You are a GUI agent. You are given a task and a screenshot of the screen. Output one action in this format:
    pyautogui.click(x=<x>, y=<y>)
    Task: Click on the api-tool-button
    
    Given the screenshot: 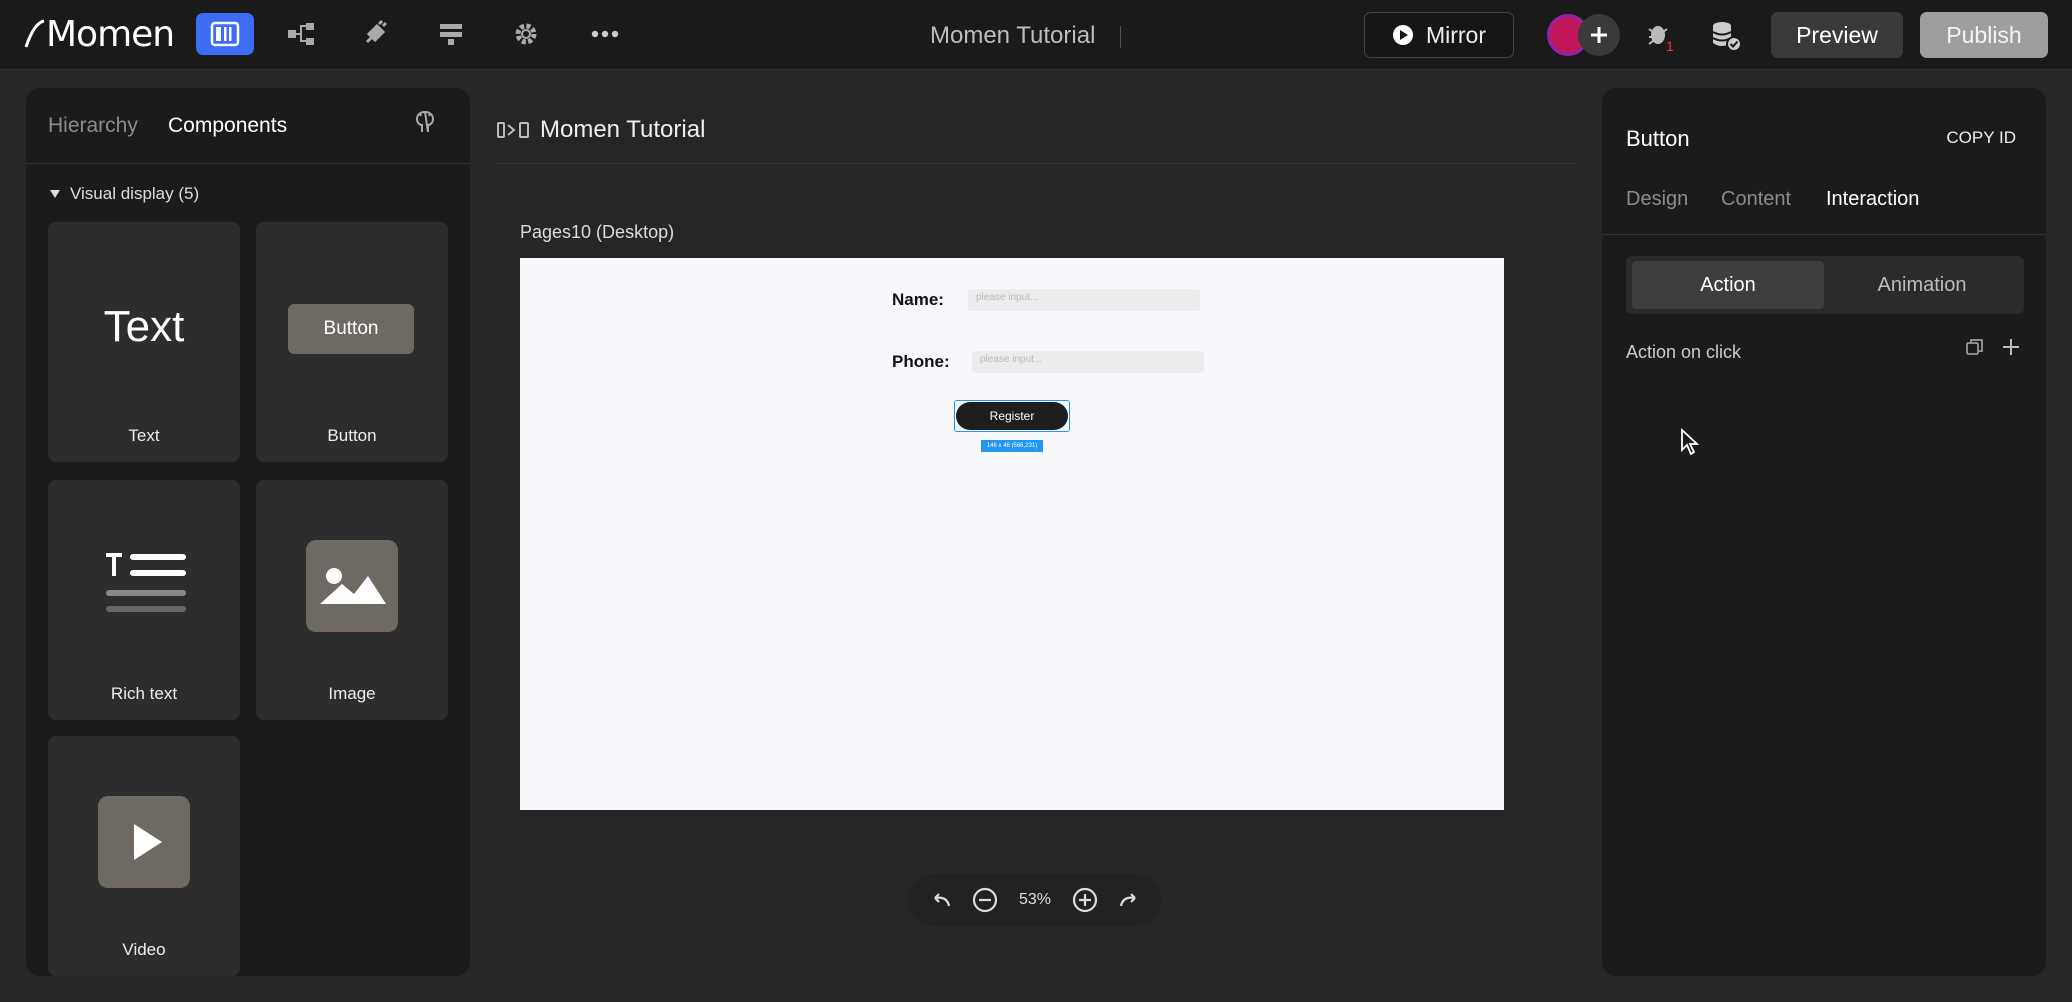 What is the action you would take?
    pyautogui.click(x=451, y=34)
    